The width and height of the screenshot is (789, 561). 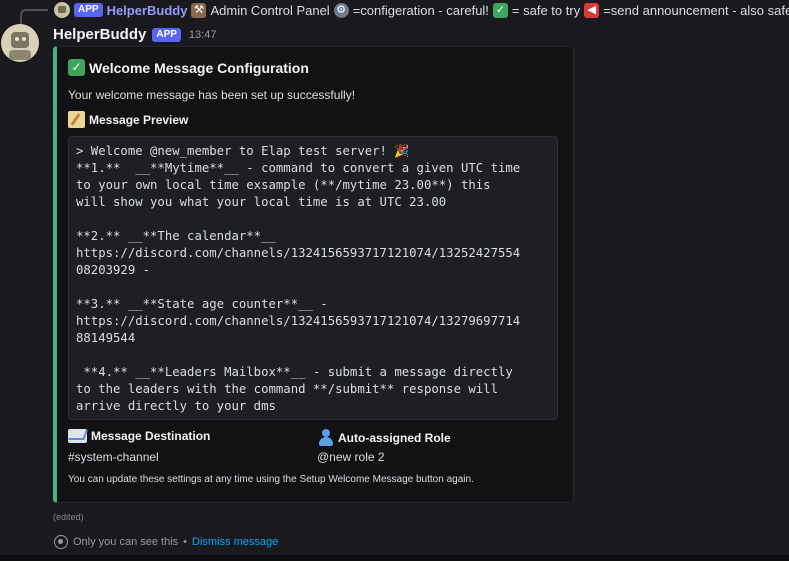 I want to click on edited-label: (edited), so click(x=68, y=517).